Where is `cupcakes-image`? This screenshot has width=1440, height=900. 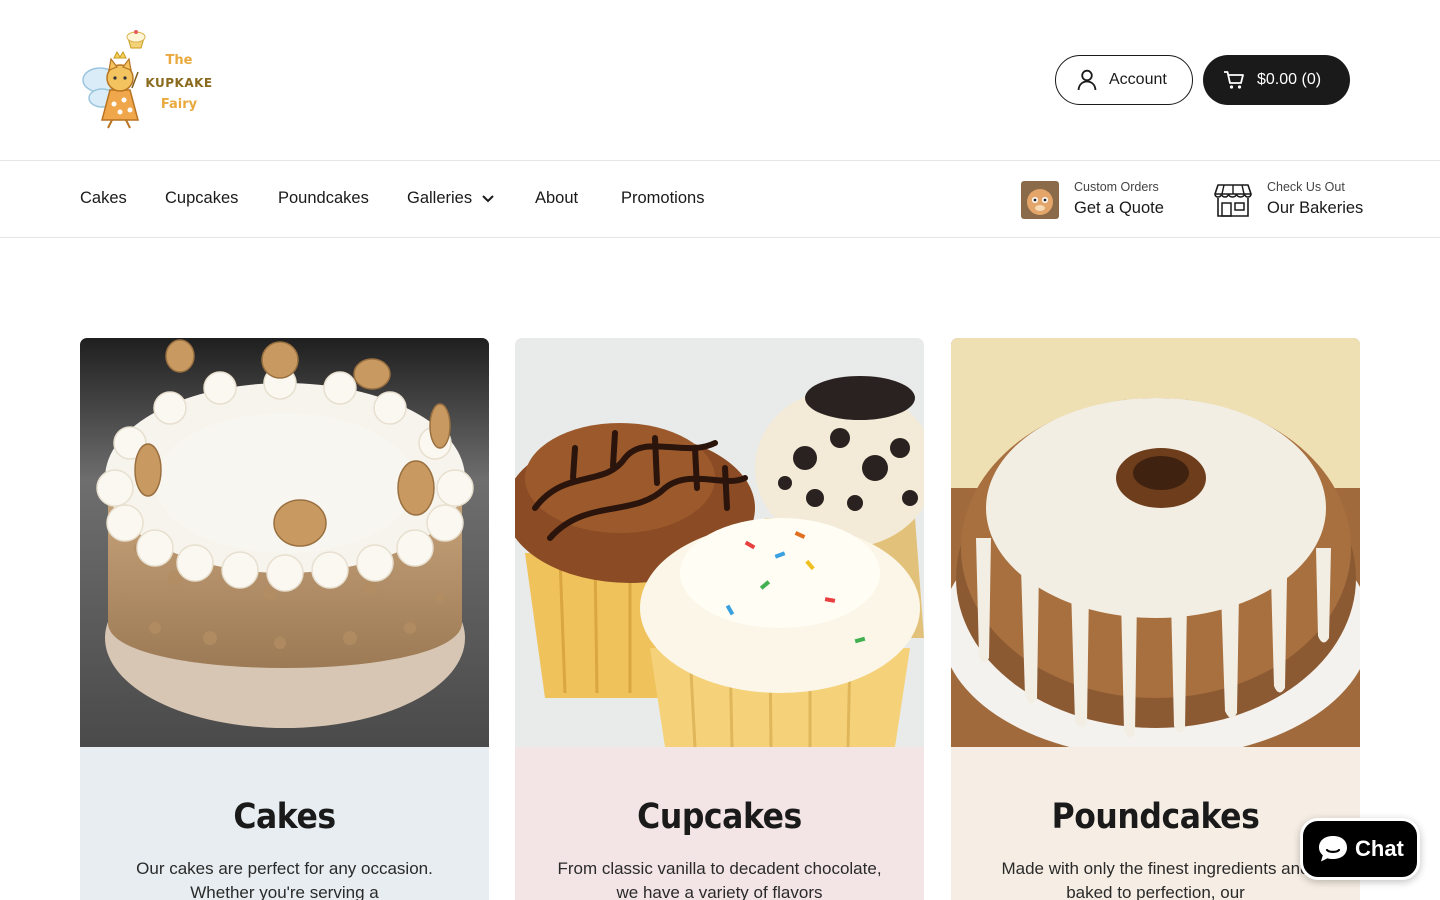
cupcakes-image is located at coordinates (719, 542).